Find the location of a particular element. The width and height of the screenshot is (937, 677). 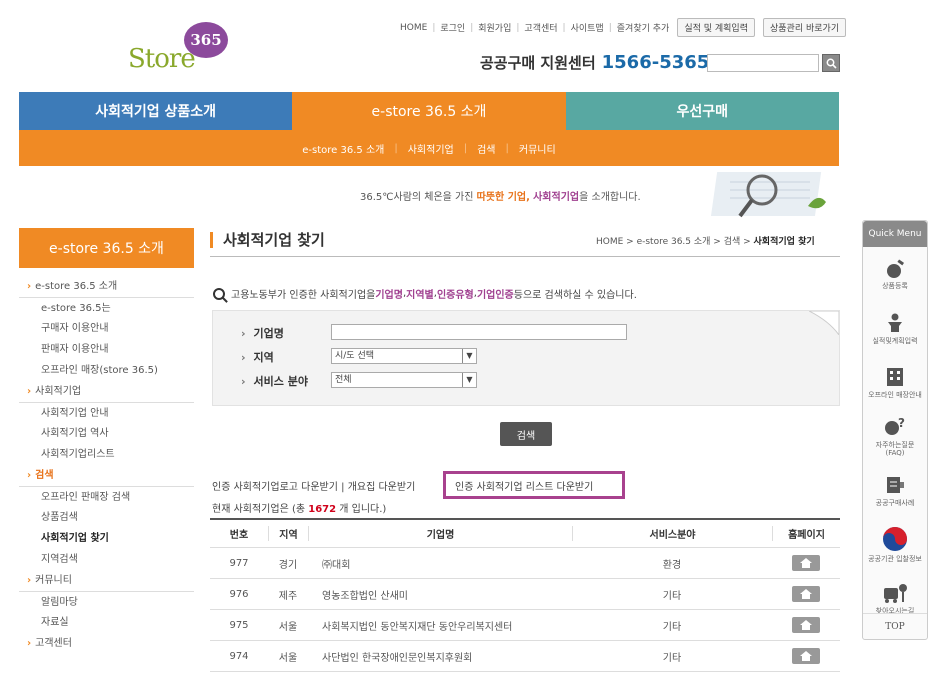

region-select-value: 시/도 선택 is located at coordinates (355, 356).